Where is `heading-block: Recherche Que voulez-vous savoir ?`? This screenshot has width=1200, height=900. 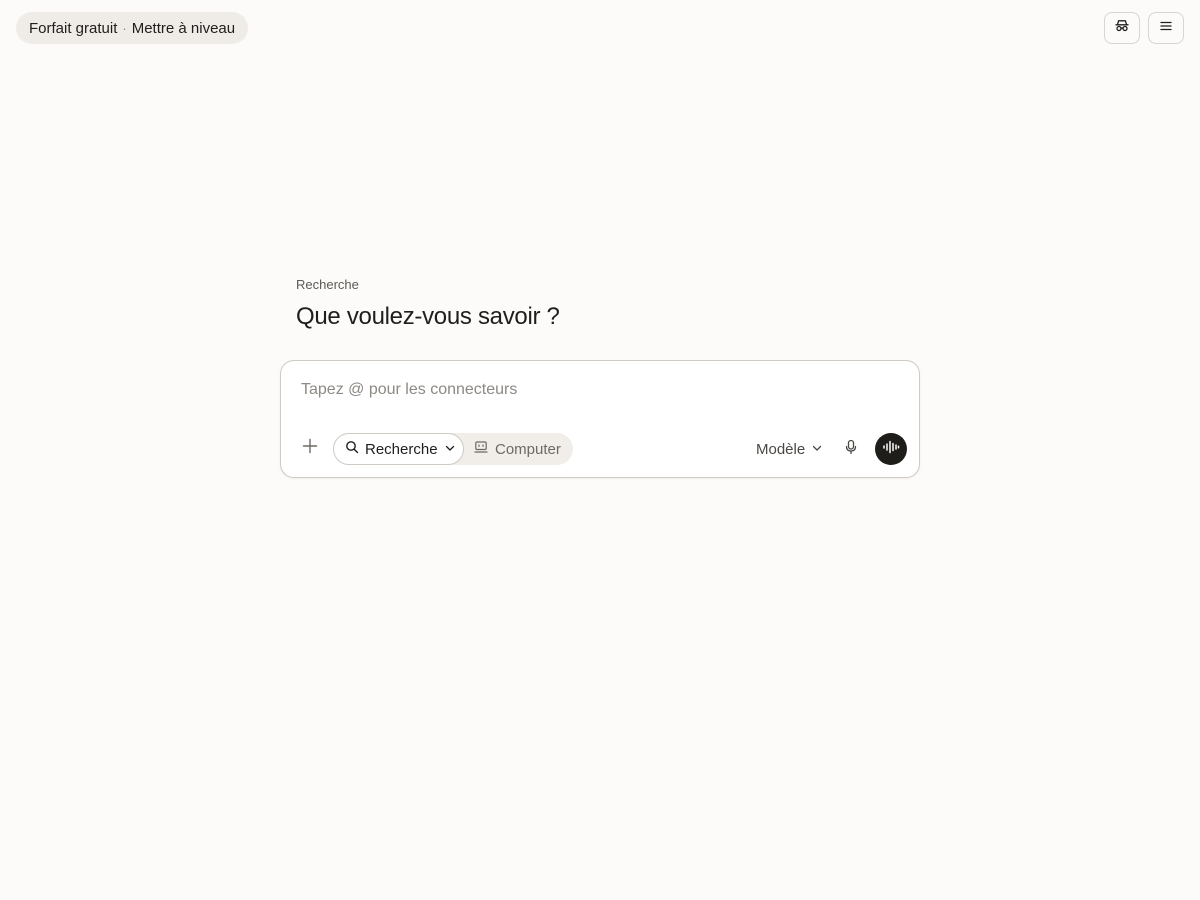 heading-block: Recherche Que voulez-vous savoir ? is located at coordinates (606, 304).